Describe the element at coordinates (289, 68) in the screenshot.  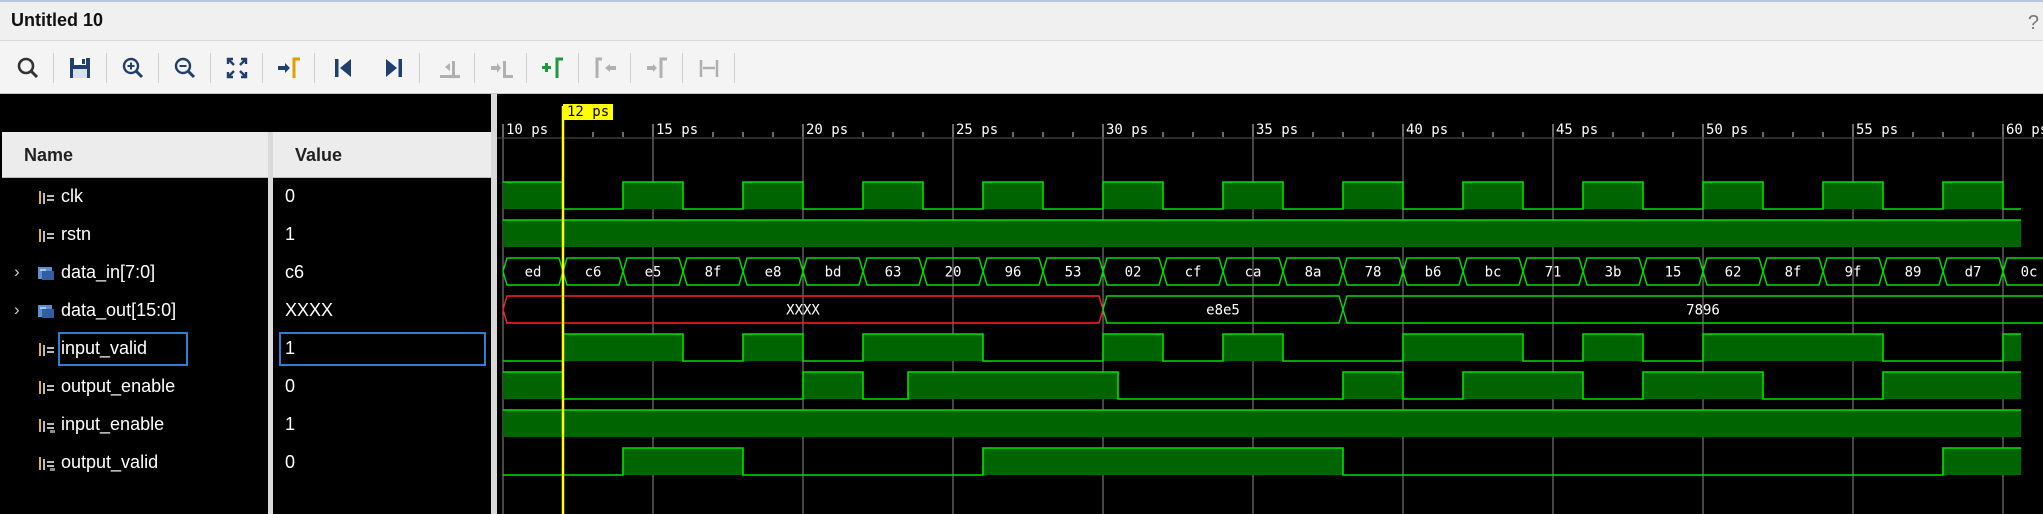
I see `go-to-cursor-icon` at that location.